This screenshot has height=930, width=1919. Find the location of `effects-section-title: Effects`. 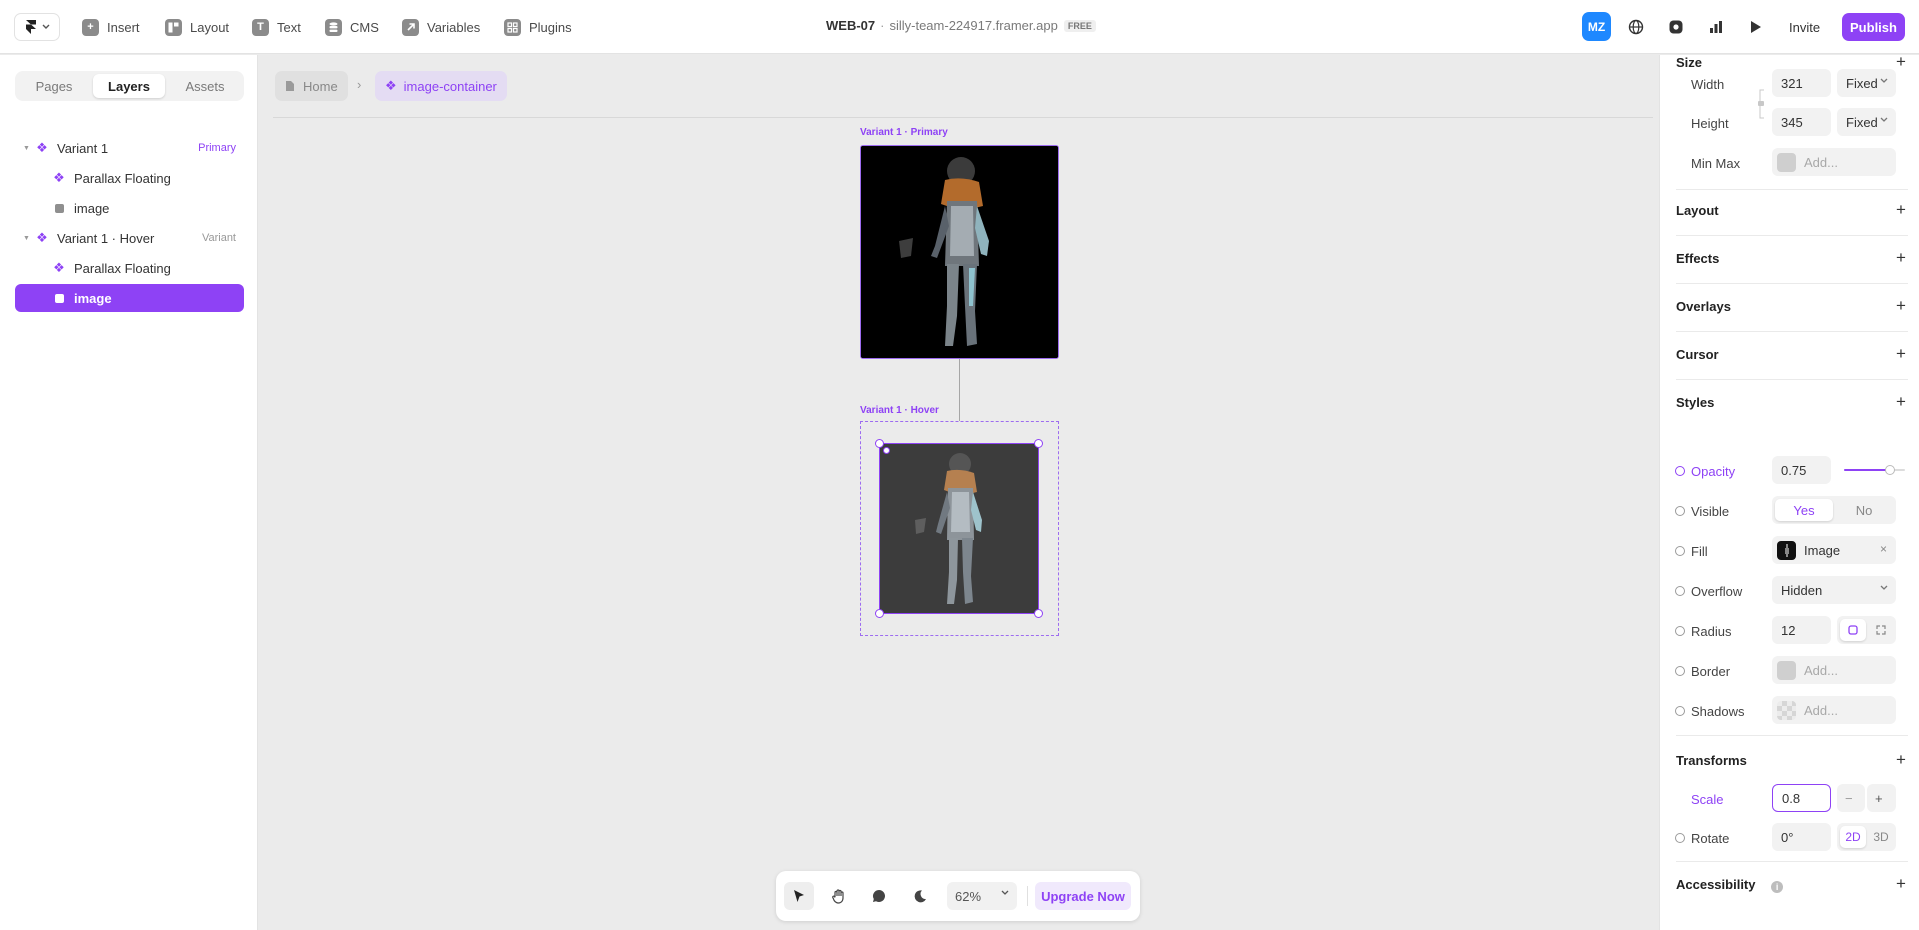

effects-section-title: Effects is located at coordinates (1697, 258).